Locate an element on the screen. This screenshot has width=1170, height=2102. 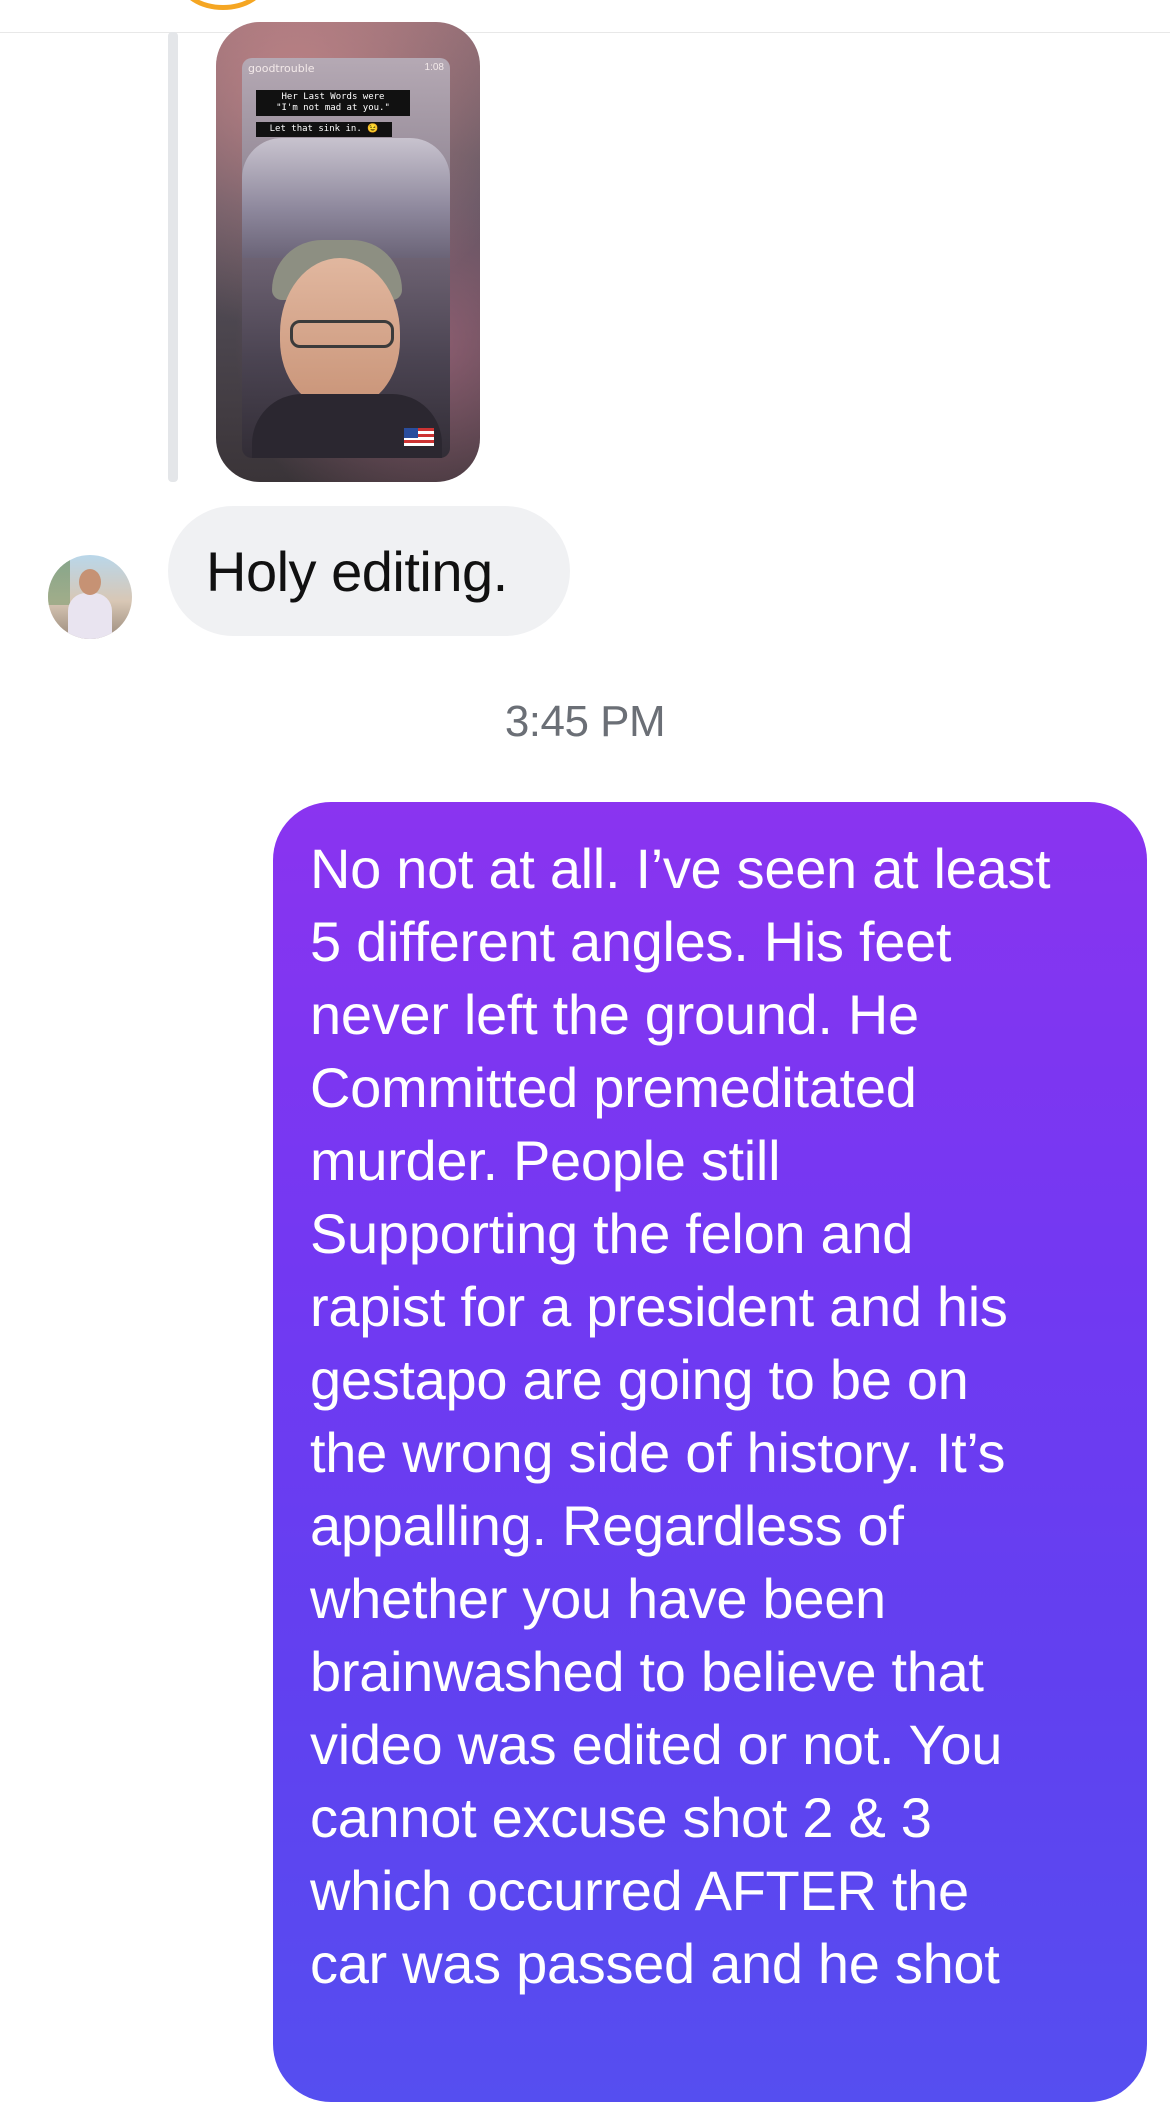
sender-avatar is located at coordinates (90, 597).